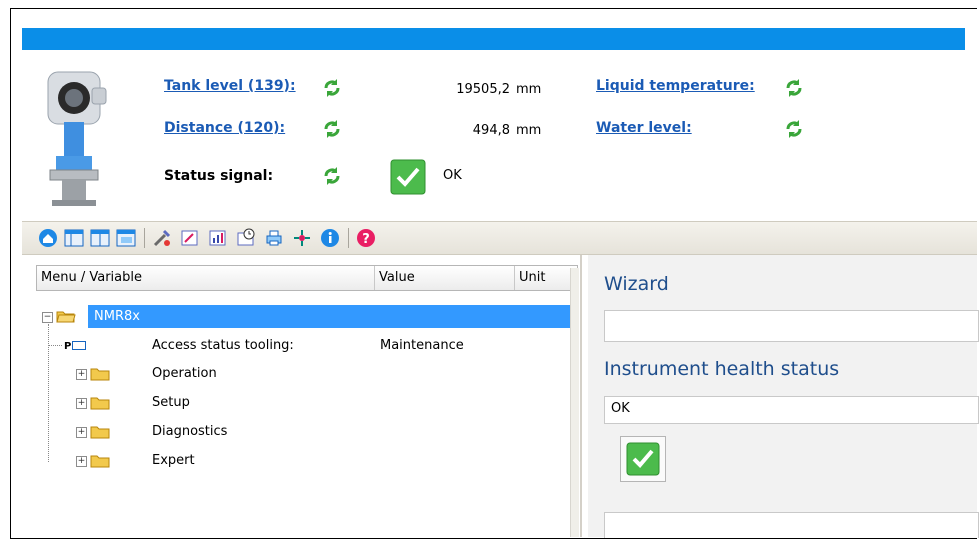 This screenshot has width=979, height=543. Describe the element at coordinates (791, 410) in the screenshot. I see `health-status-box: OK` at that location.